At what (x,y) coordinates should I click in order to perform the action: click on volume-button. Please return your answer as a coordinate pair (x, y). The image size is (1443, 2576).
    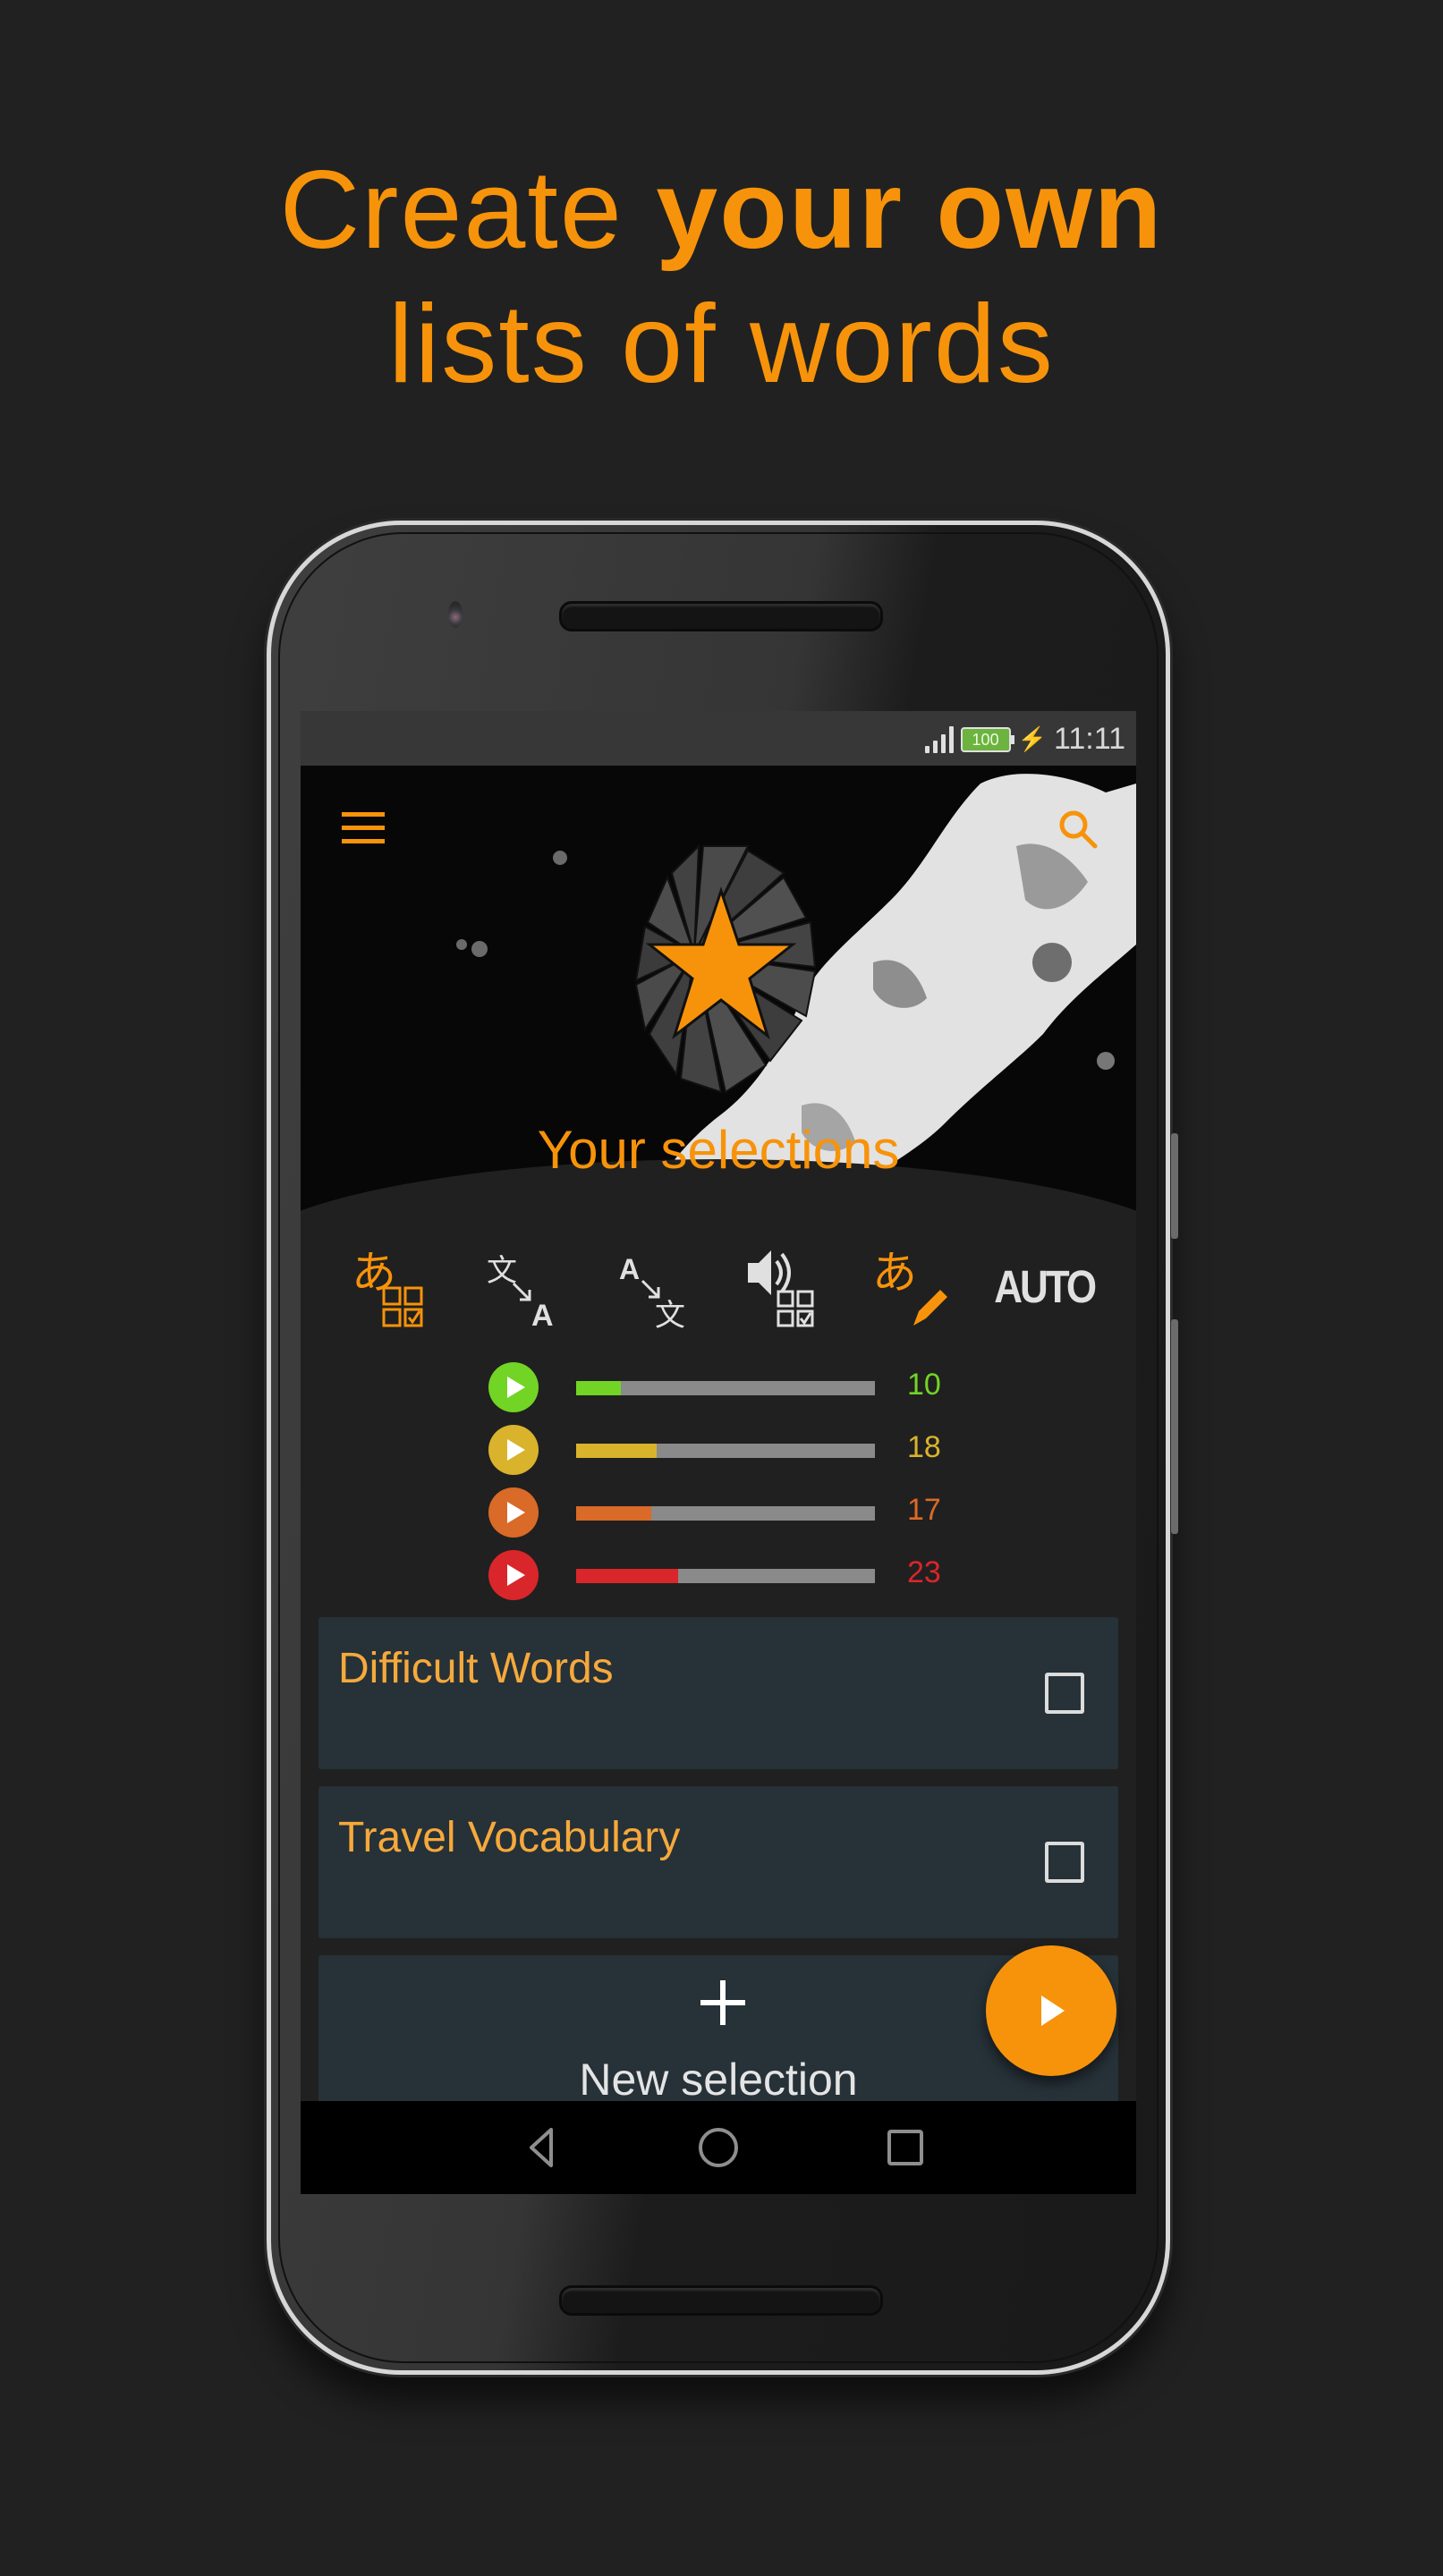
    Looking at the image, I should click on (1175, 1426).